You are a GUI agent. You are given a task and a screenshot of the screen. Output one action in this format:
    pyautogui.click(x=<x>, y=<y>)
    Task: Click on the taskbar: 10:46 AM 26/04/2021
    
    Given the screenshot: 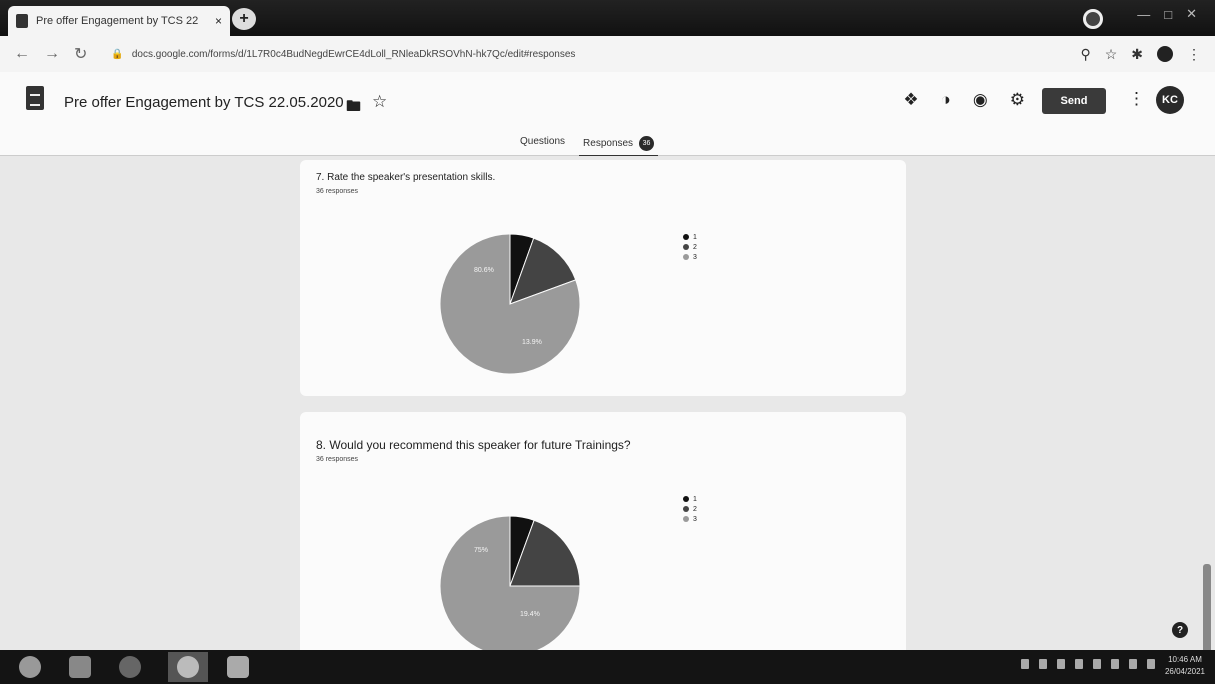 What is the action you would take?
    pyautogui.click(x=607, y=667)
    